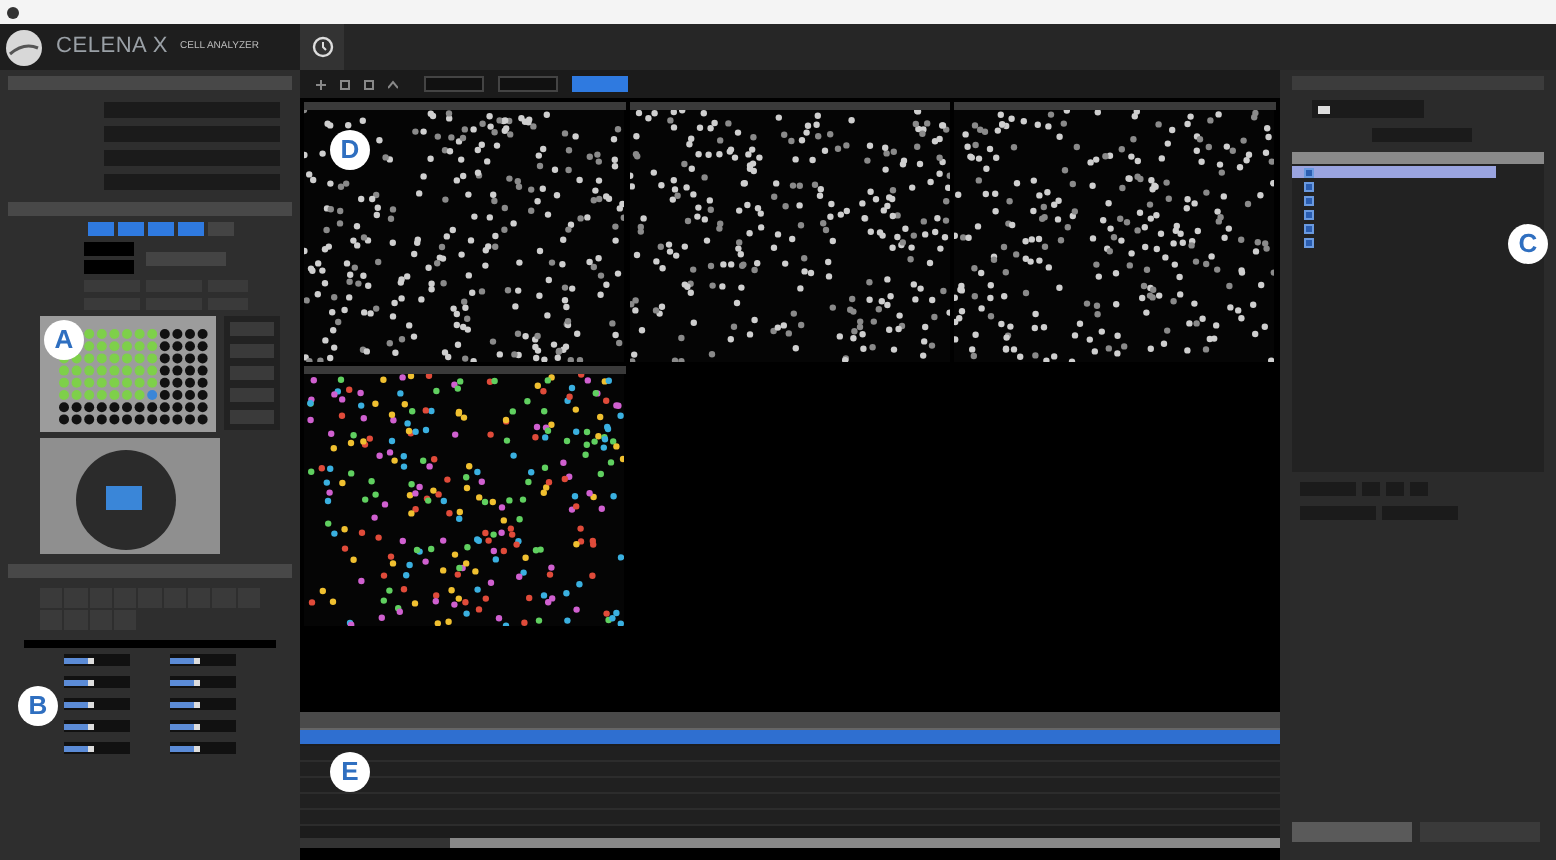  Describe the element at coordinates (128, 374) in the screenshot. I see `well-plate-drawing` at that location.